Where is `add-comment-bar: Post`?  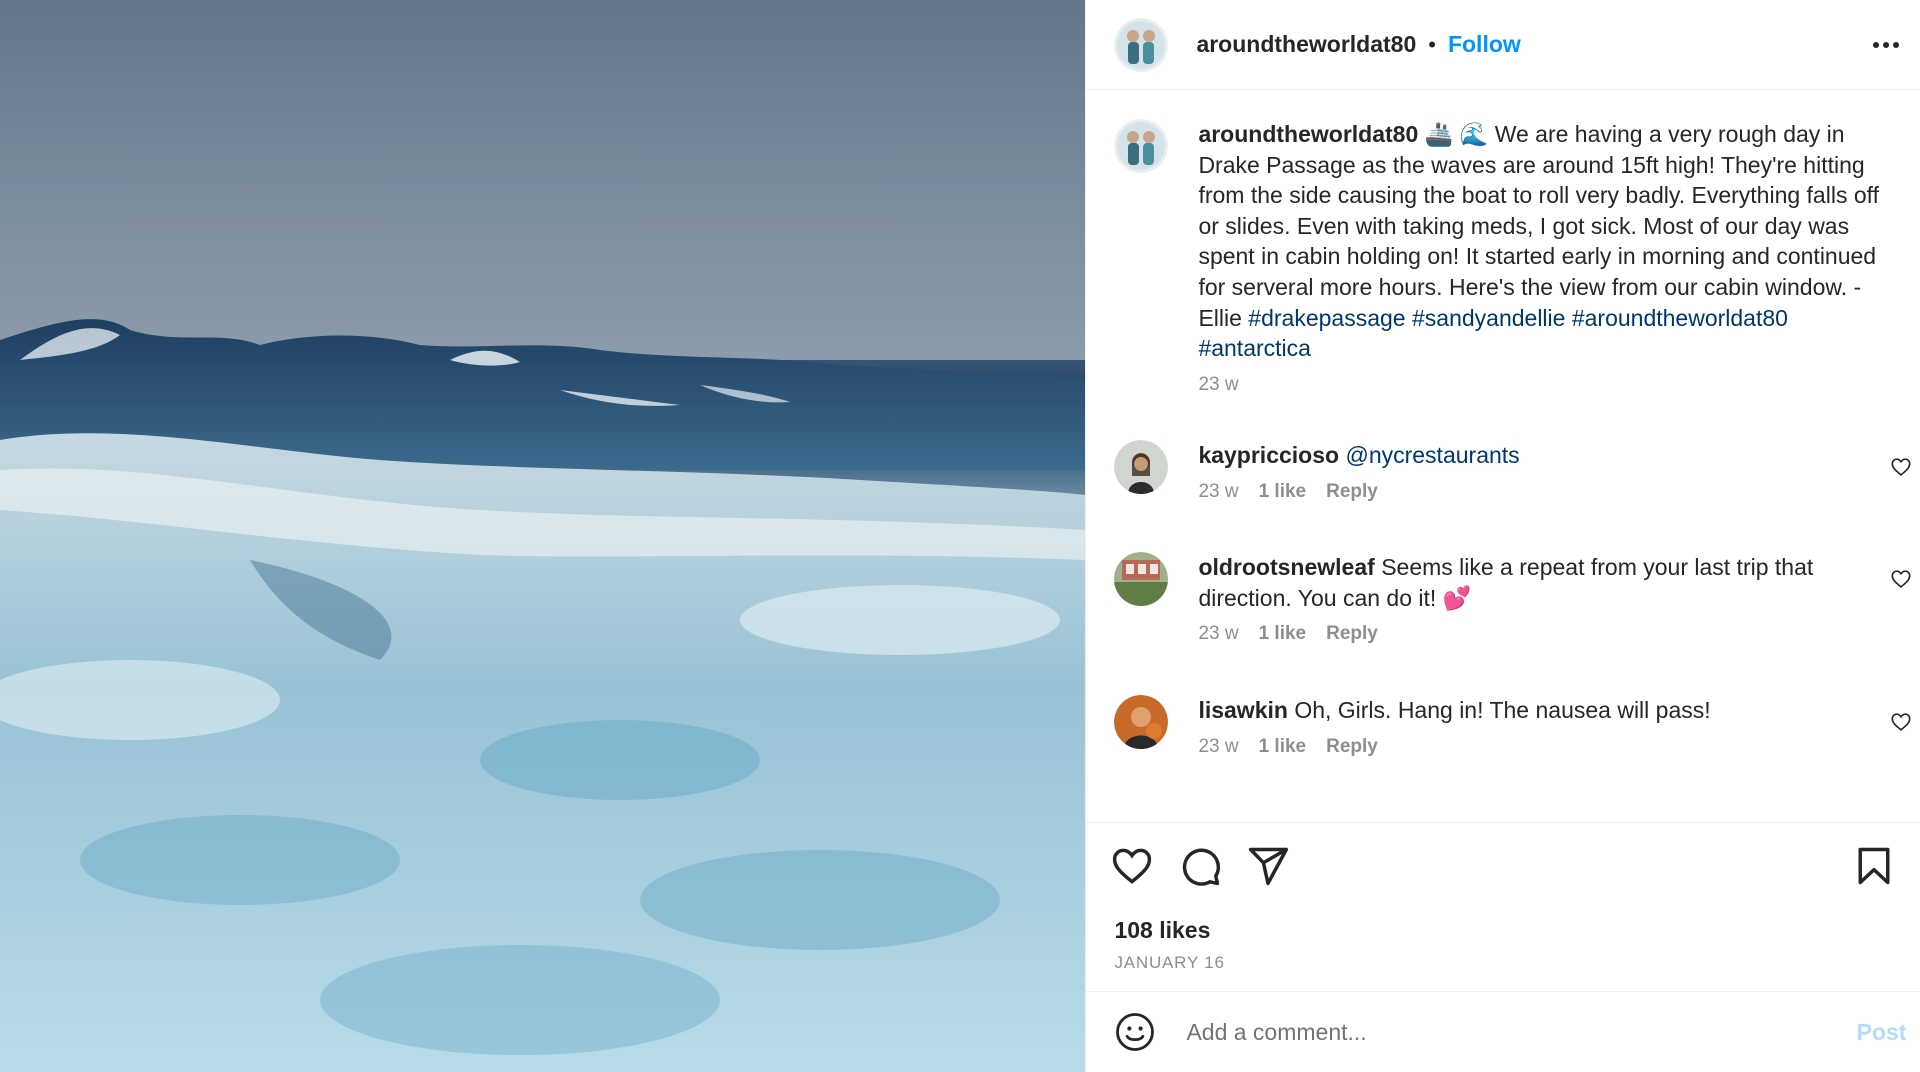 add-comment-bar: Post is located at coordinates (1503, 1031).